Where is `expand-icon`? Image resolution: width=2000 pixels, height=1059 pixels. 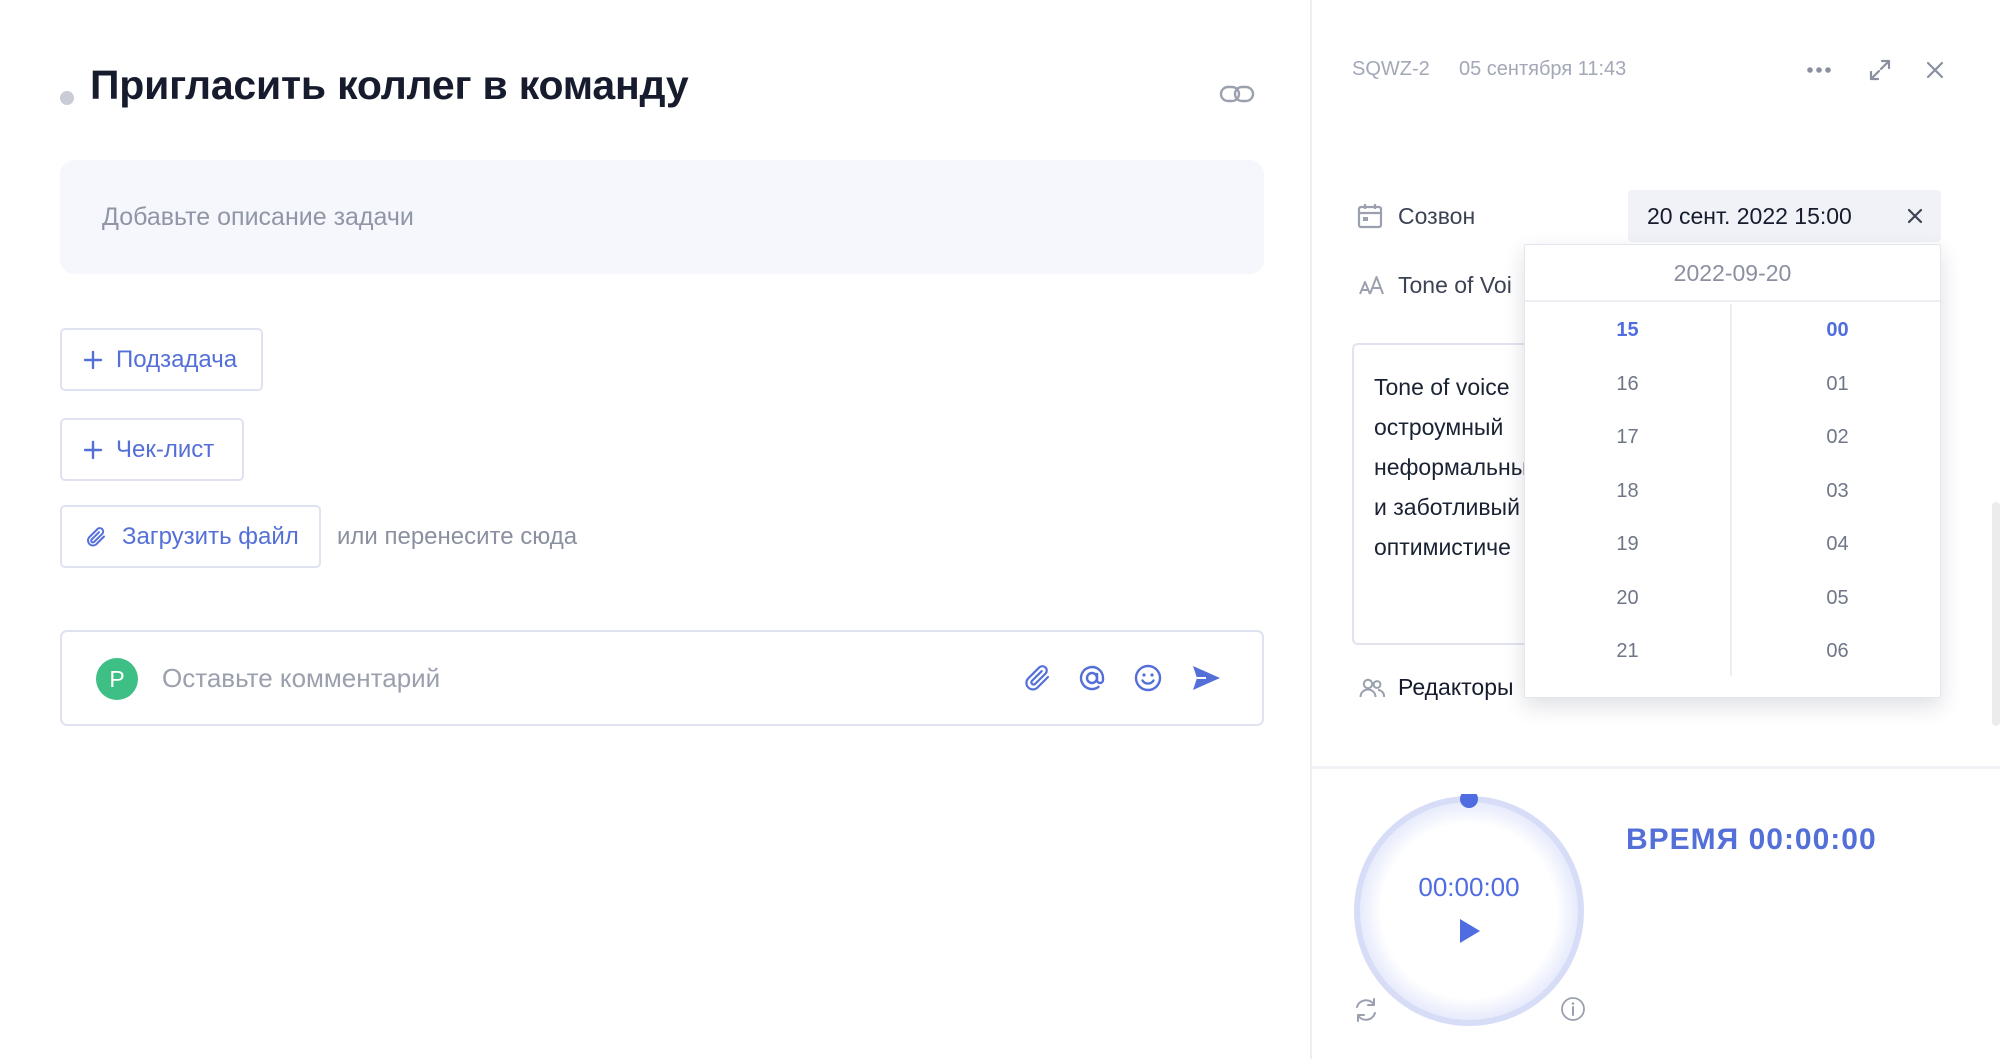
expand-icon is located at coordinates (1880, 70).